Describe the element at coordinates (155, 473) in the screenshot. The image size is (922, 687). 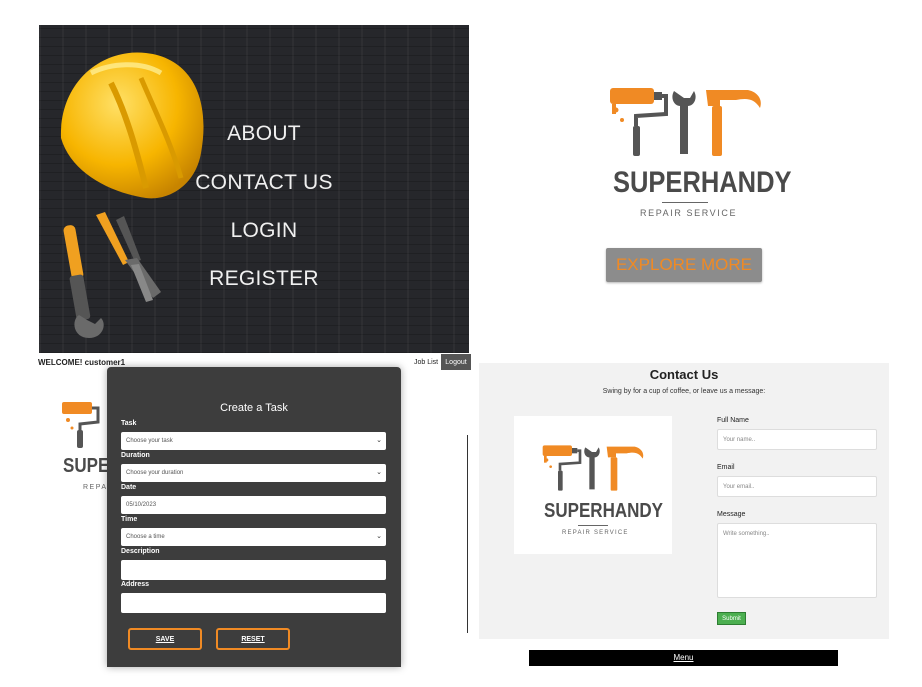
I see `duration-select-value: Choose your duration` at that location.